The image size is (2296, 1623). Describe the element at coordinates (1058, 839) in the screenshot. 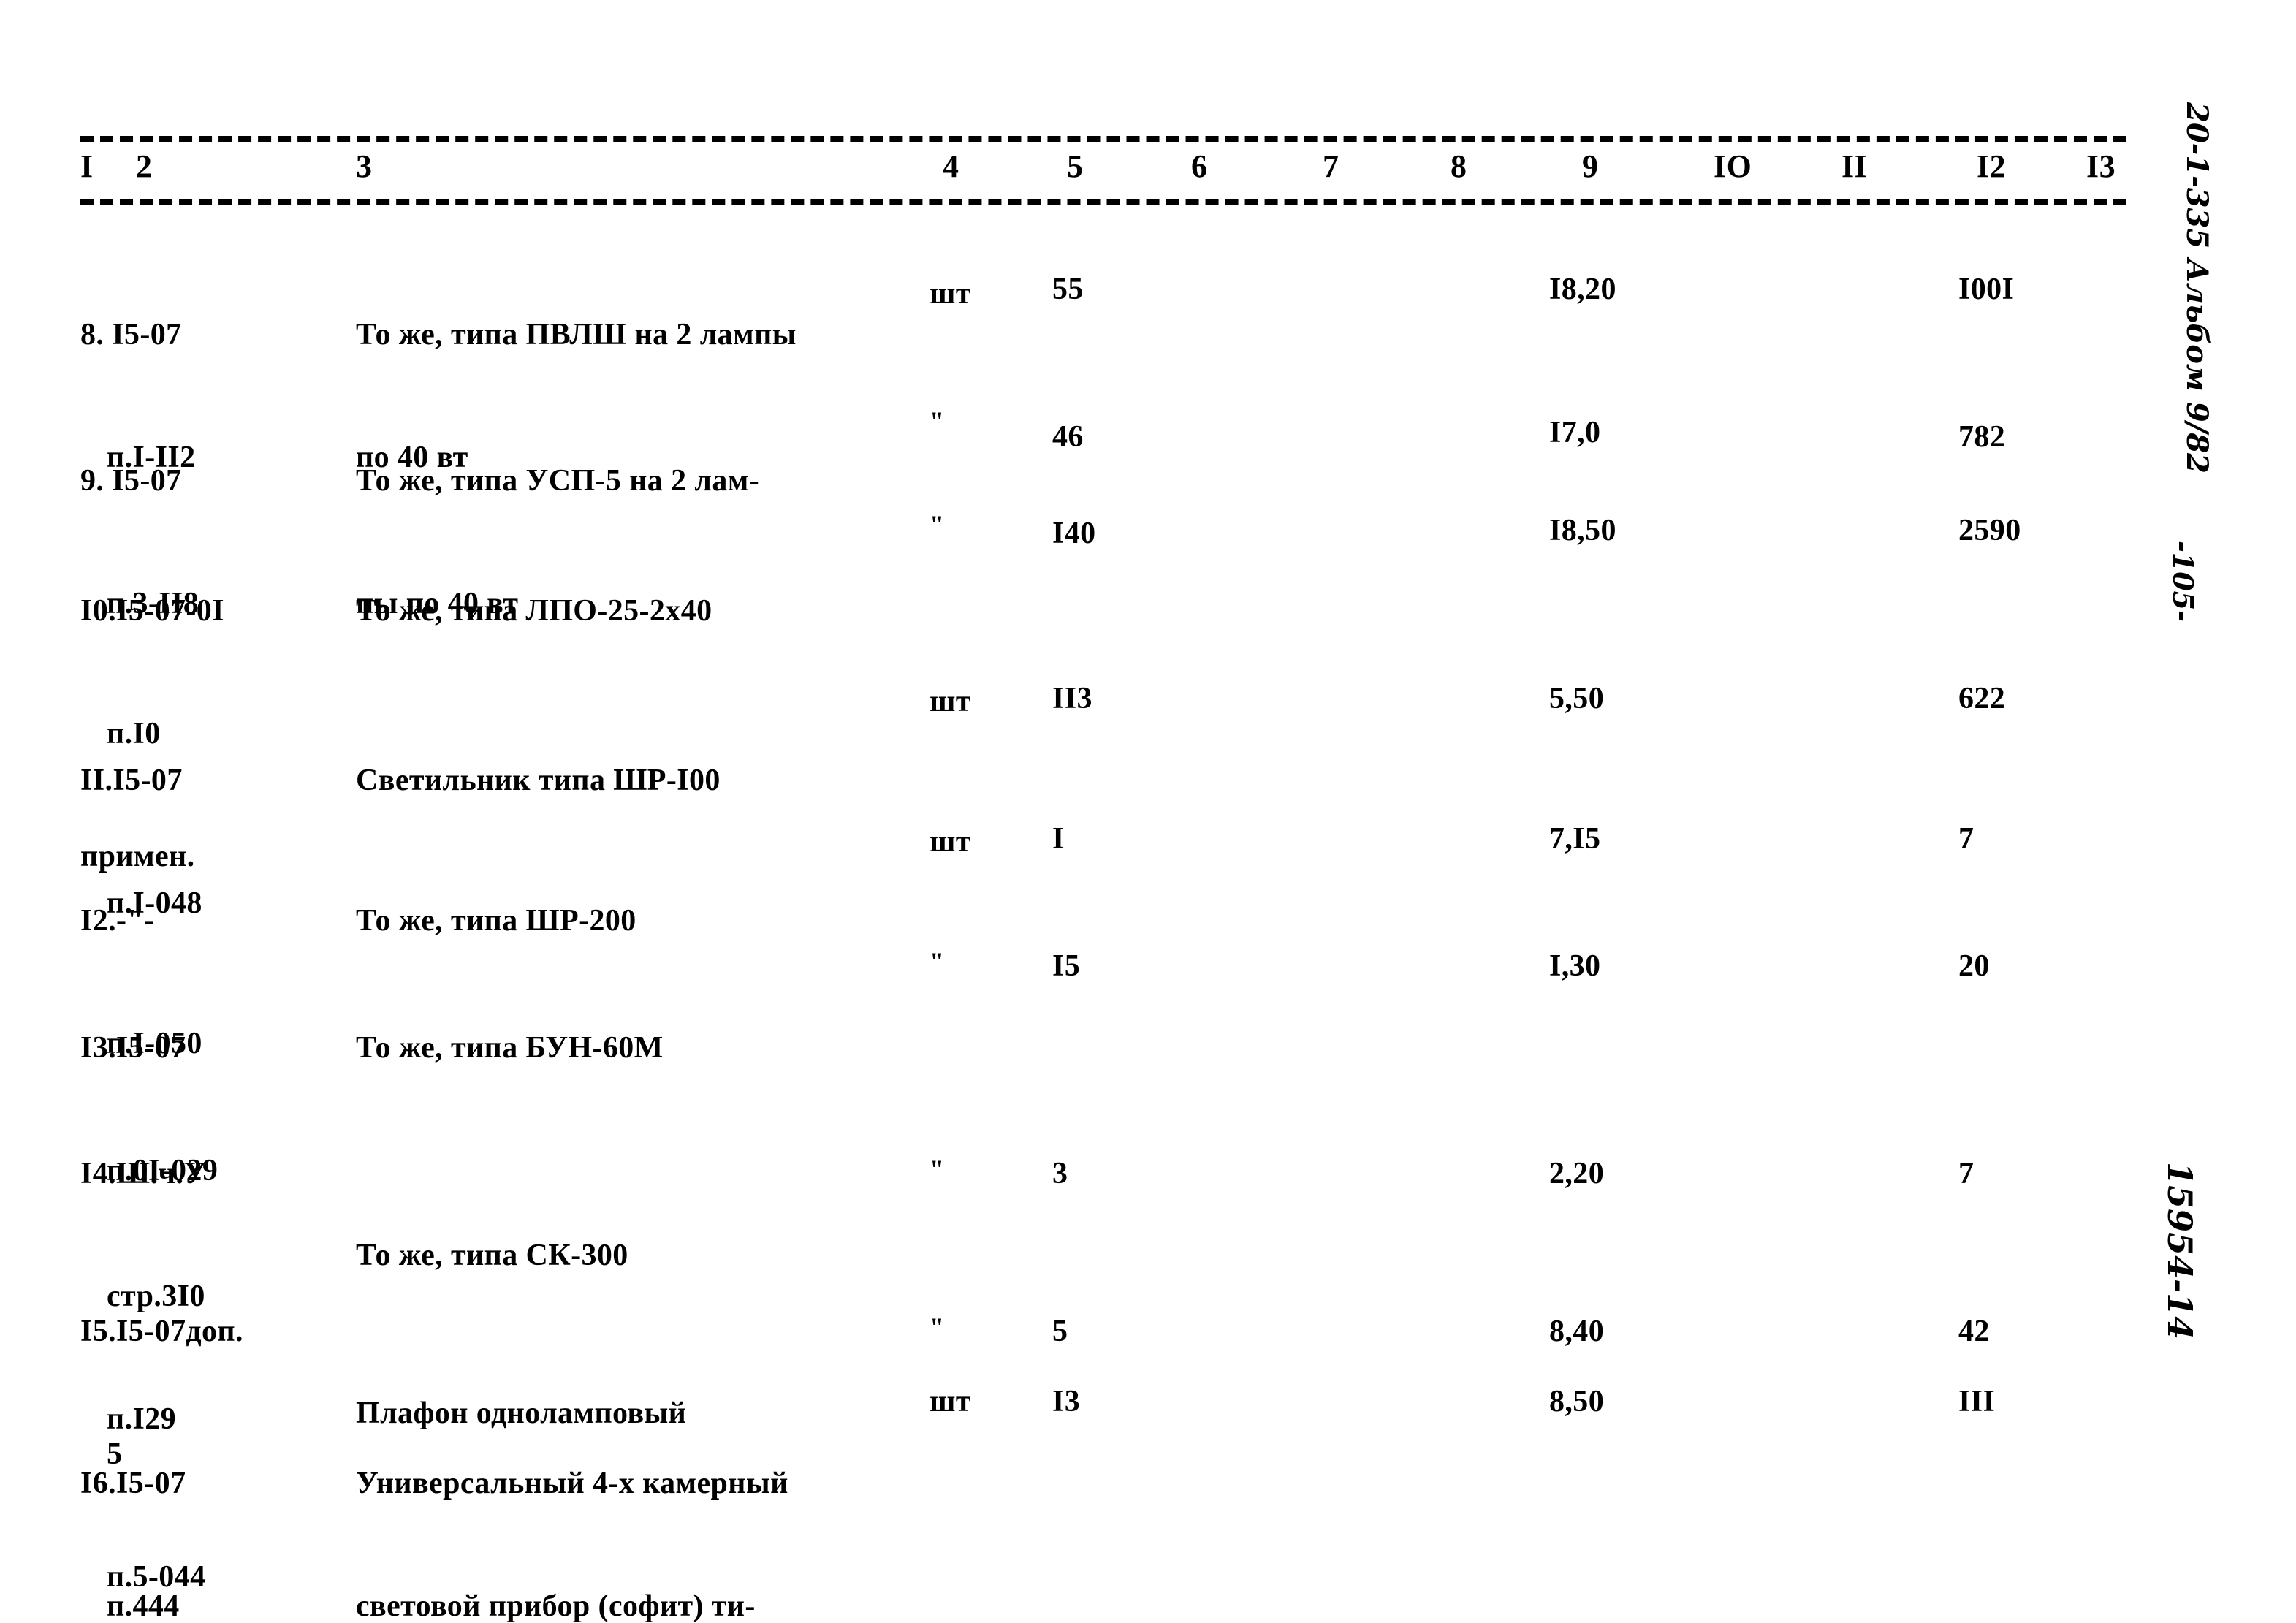

I see `row-quantity: I` at that location.